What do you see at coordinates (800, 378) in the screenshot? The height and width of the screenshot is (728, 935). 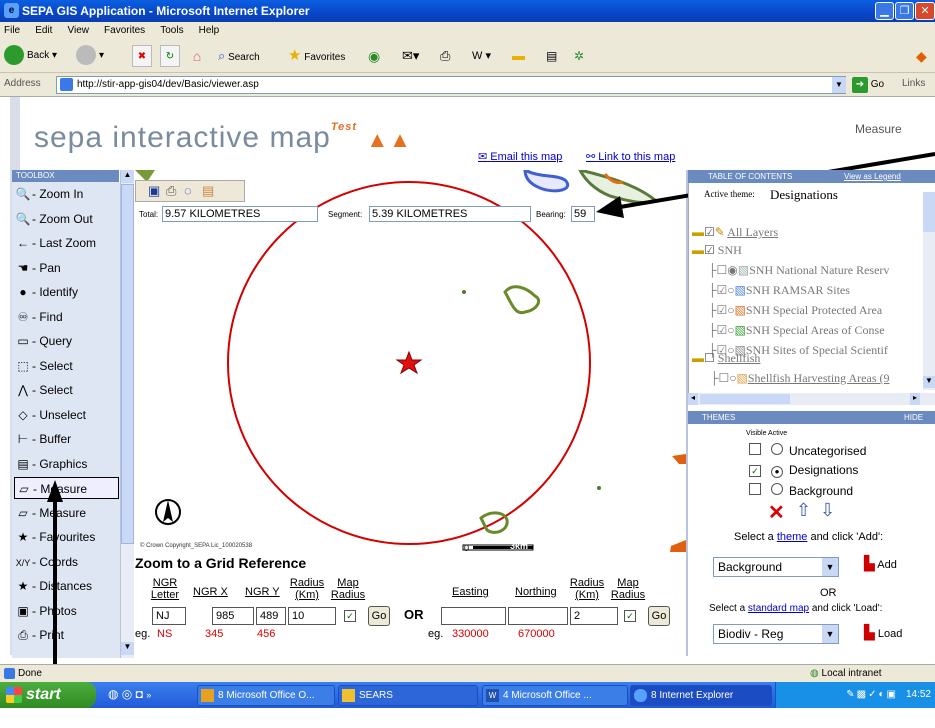 I see `toc-shellfish-layer: ├☐○▧Shellfish Harvesting Areas (9` at bounding box center [800, 378].